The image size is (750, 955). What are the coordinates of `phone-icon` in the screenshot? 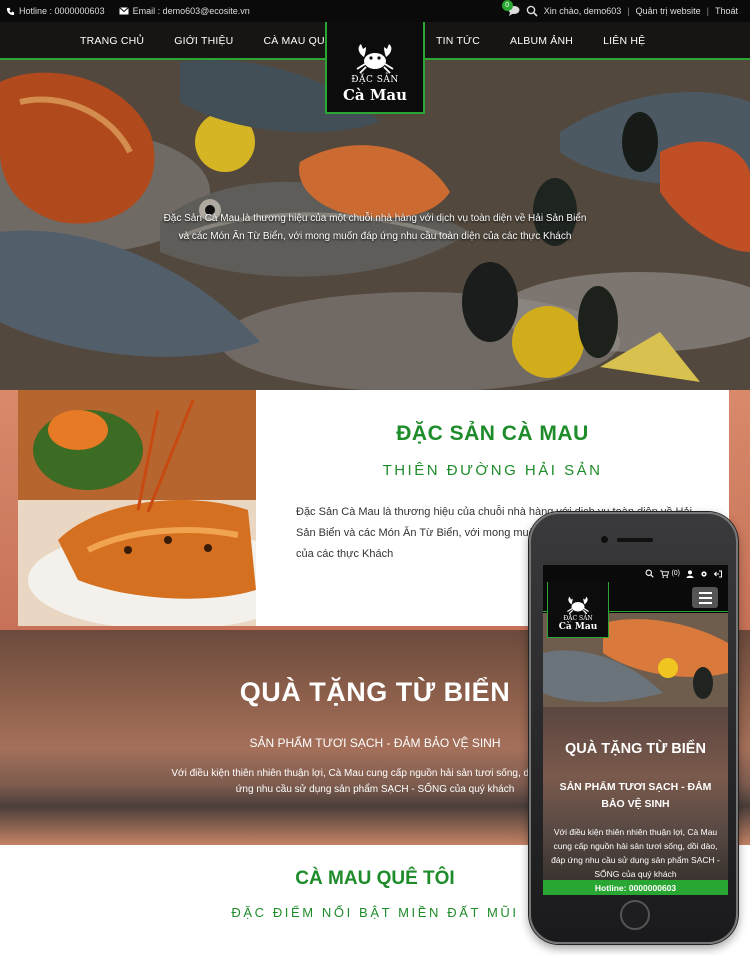 It's located at (10, 11).